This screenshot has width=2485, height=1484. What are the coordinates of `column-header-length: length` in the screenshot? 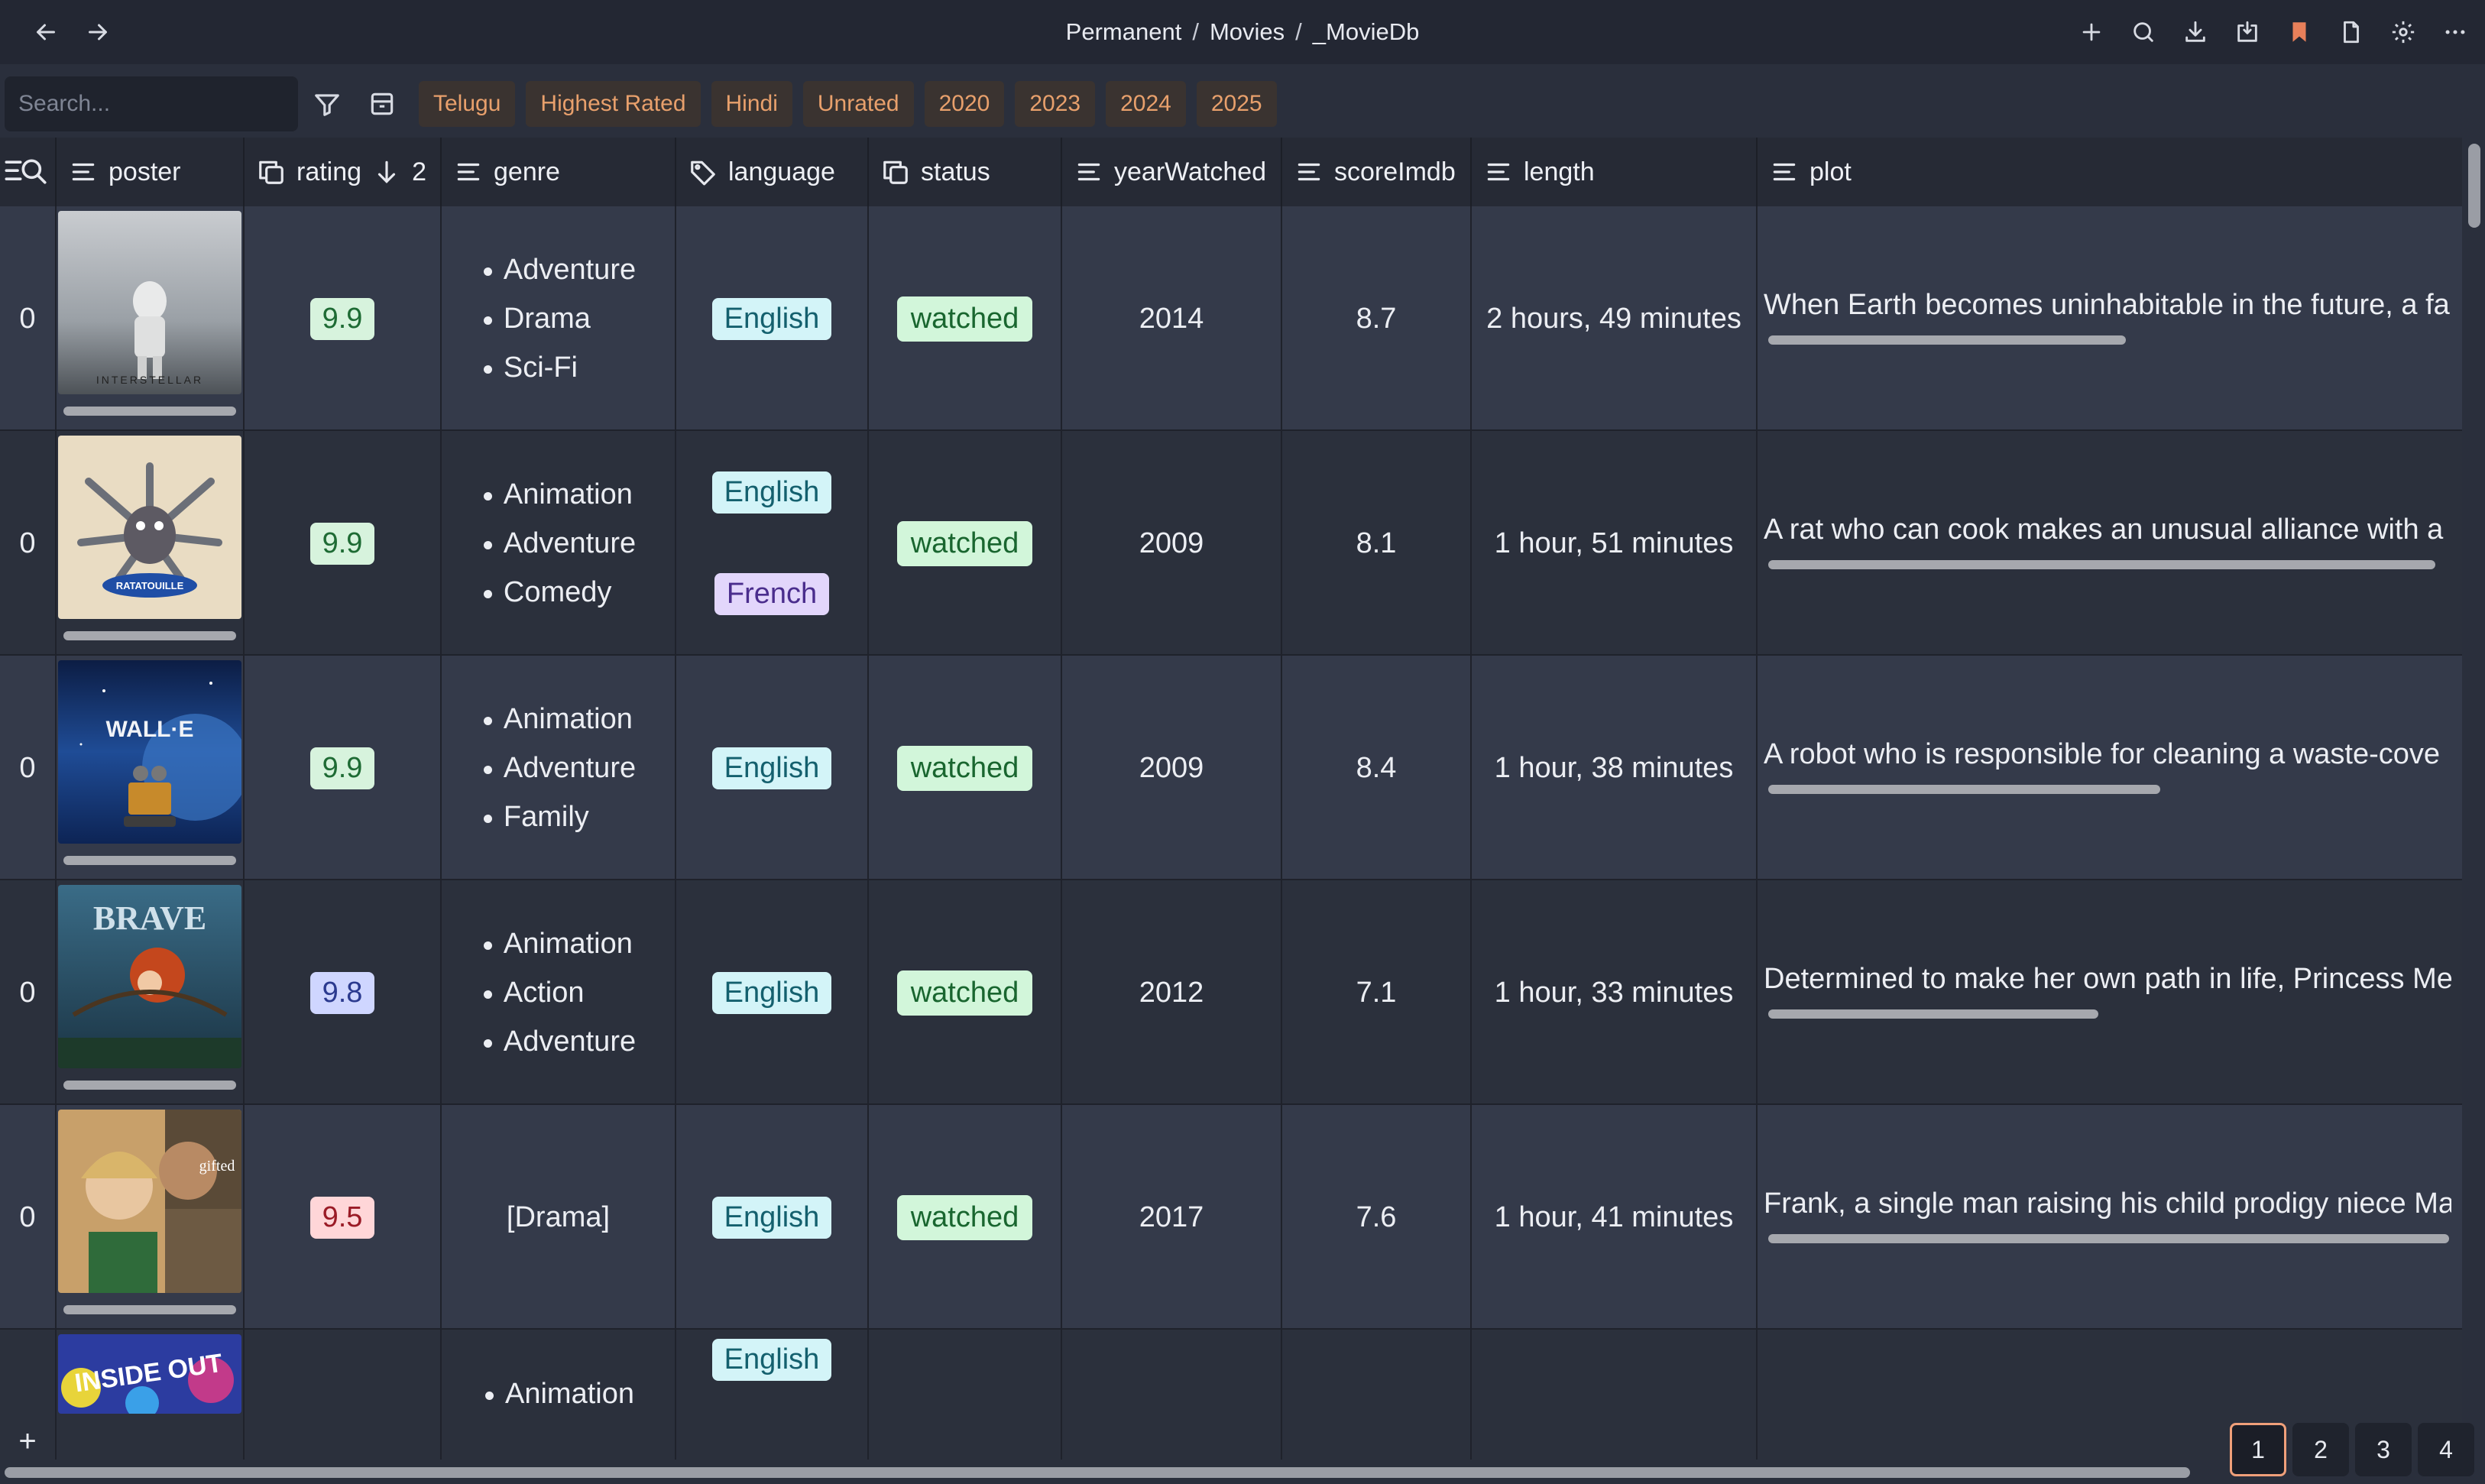 It's located at (1615, 172).